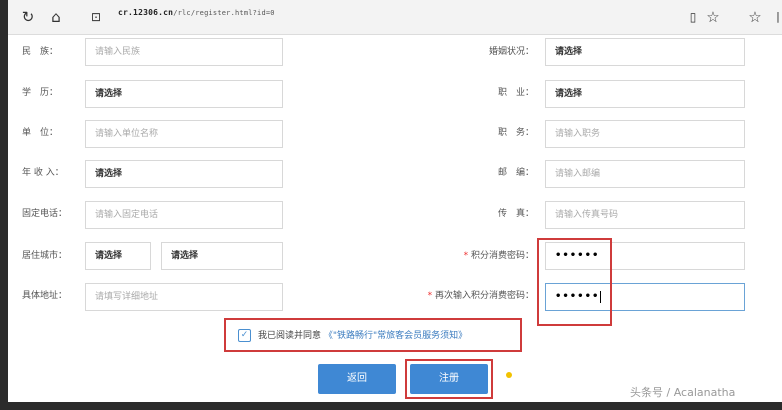  What do you see at coordinates (40, 93) in the screenshot?
I see `education-label: 学 历：` at bounding box center [40, 93].